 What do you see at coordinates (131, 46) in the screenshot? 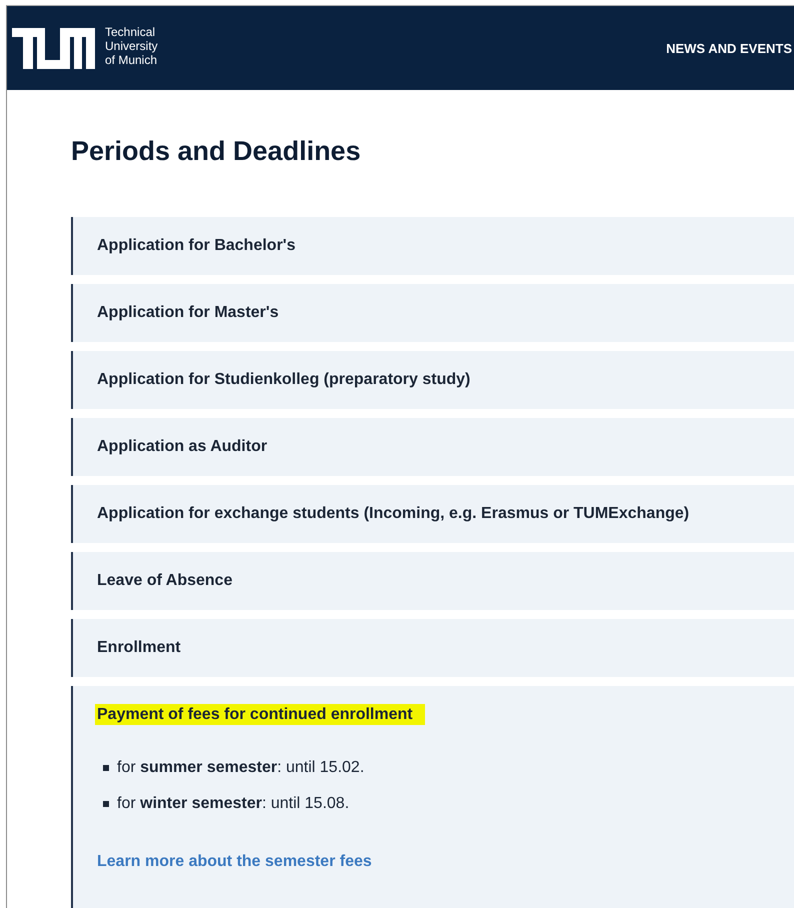
I see `university-name: Technical University of Munich` at bounding box center [131, 46].